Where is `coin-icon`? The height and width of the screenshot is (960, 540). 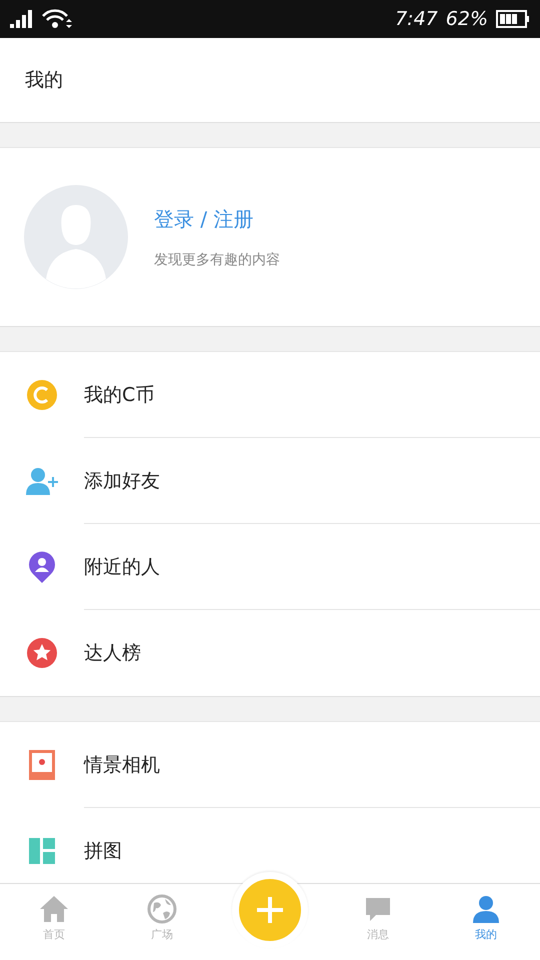
coin-icon is located at coordinates (42, 395).